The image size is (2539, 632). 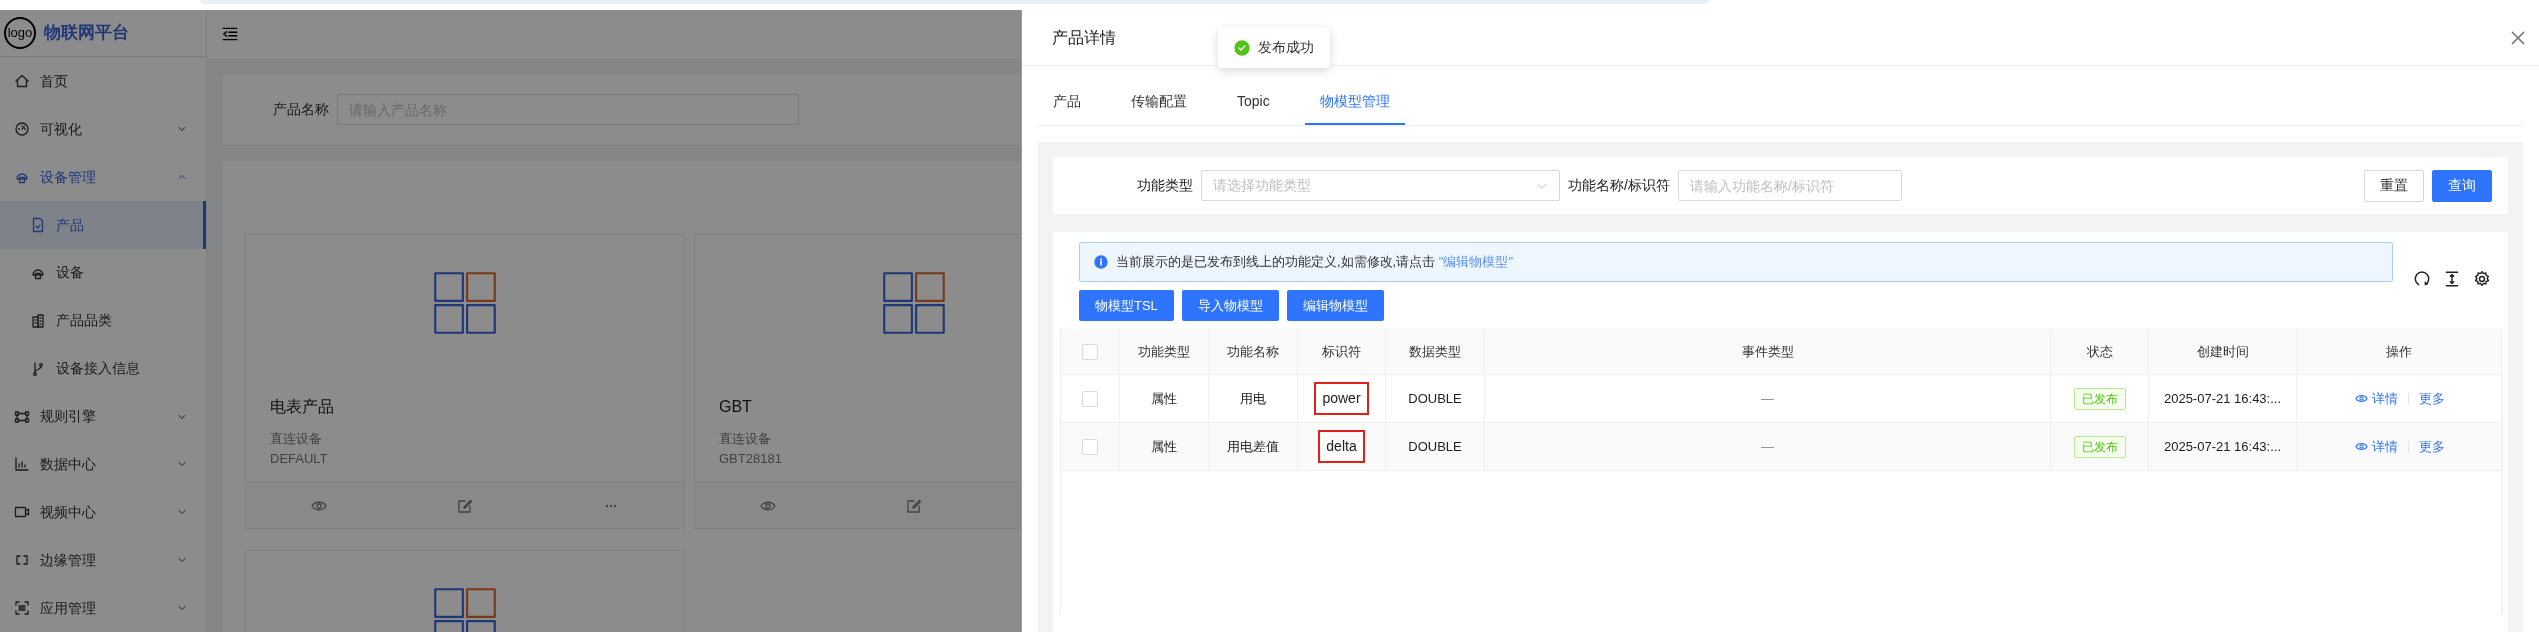 What do you see at coordinates (1476, 262) in the screenshot?
I see `edit-model-link: "编辑物模型"` at bounding box center [1476, 262].